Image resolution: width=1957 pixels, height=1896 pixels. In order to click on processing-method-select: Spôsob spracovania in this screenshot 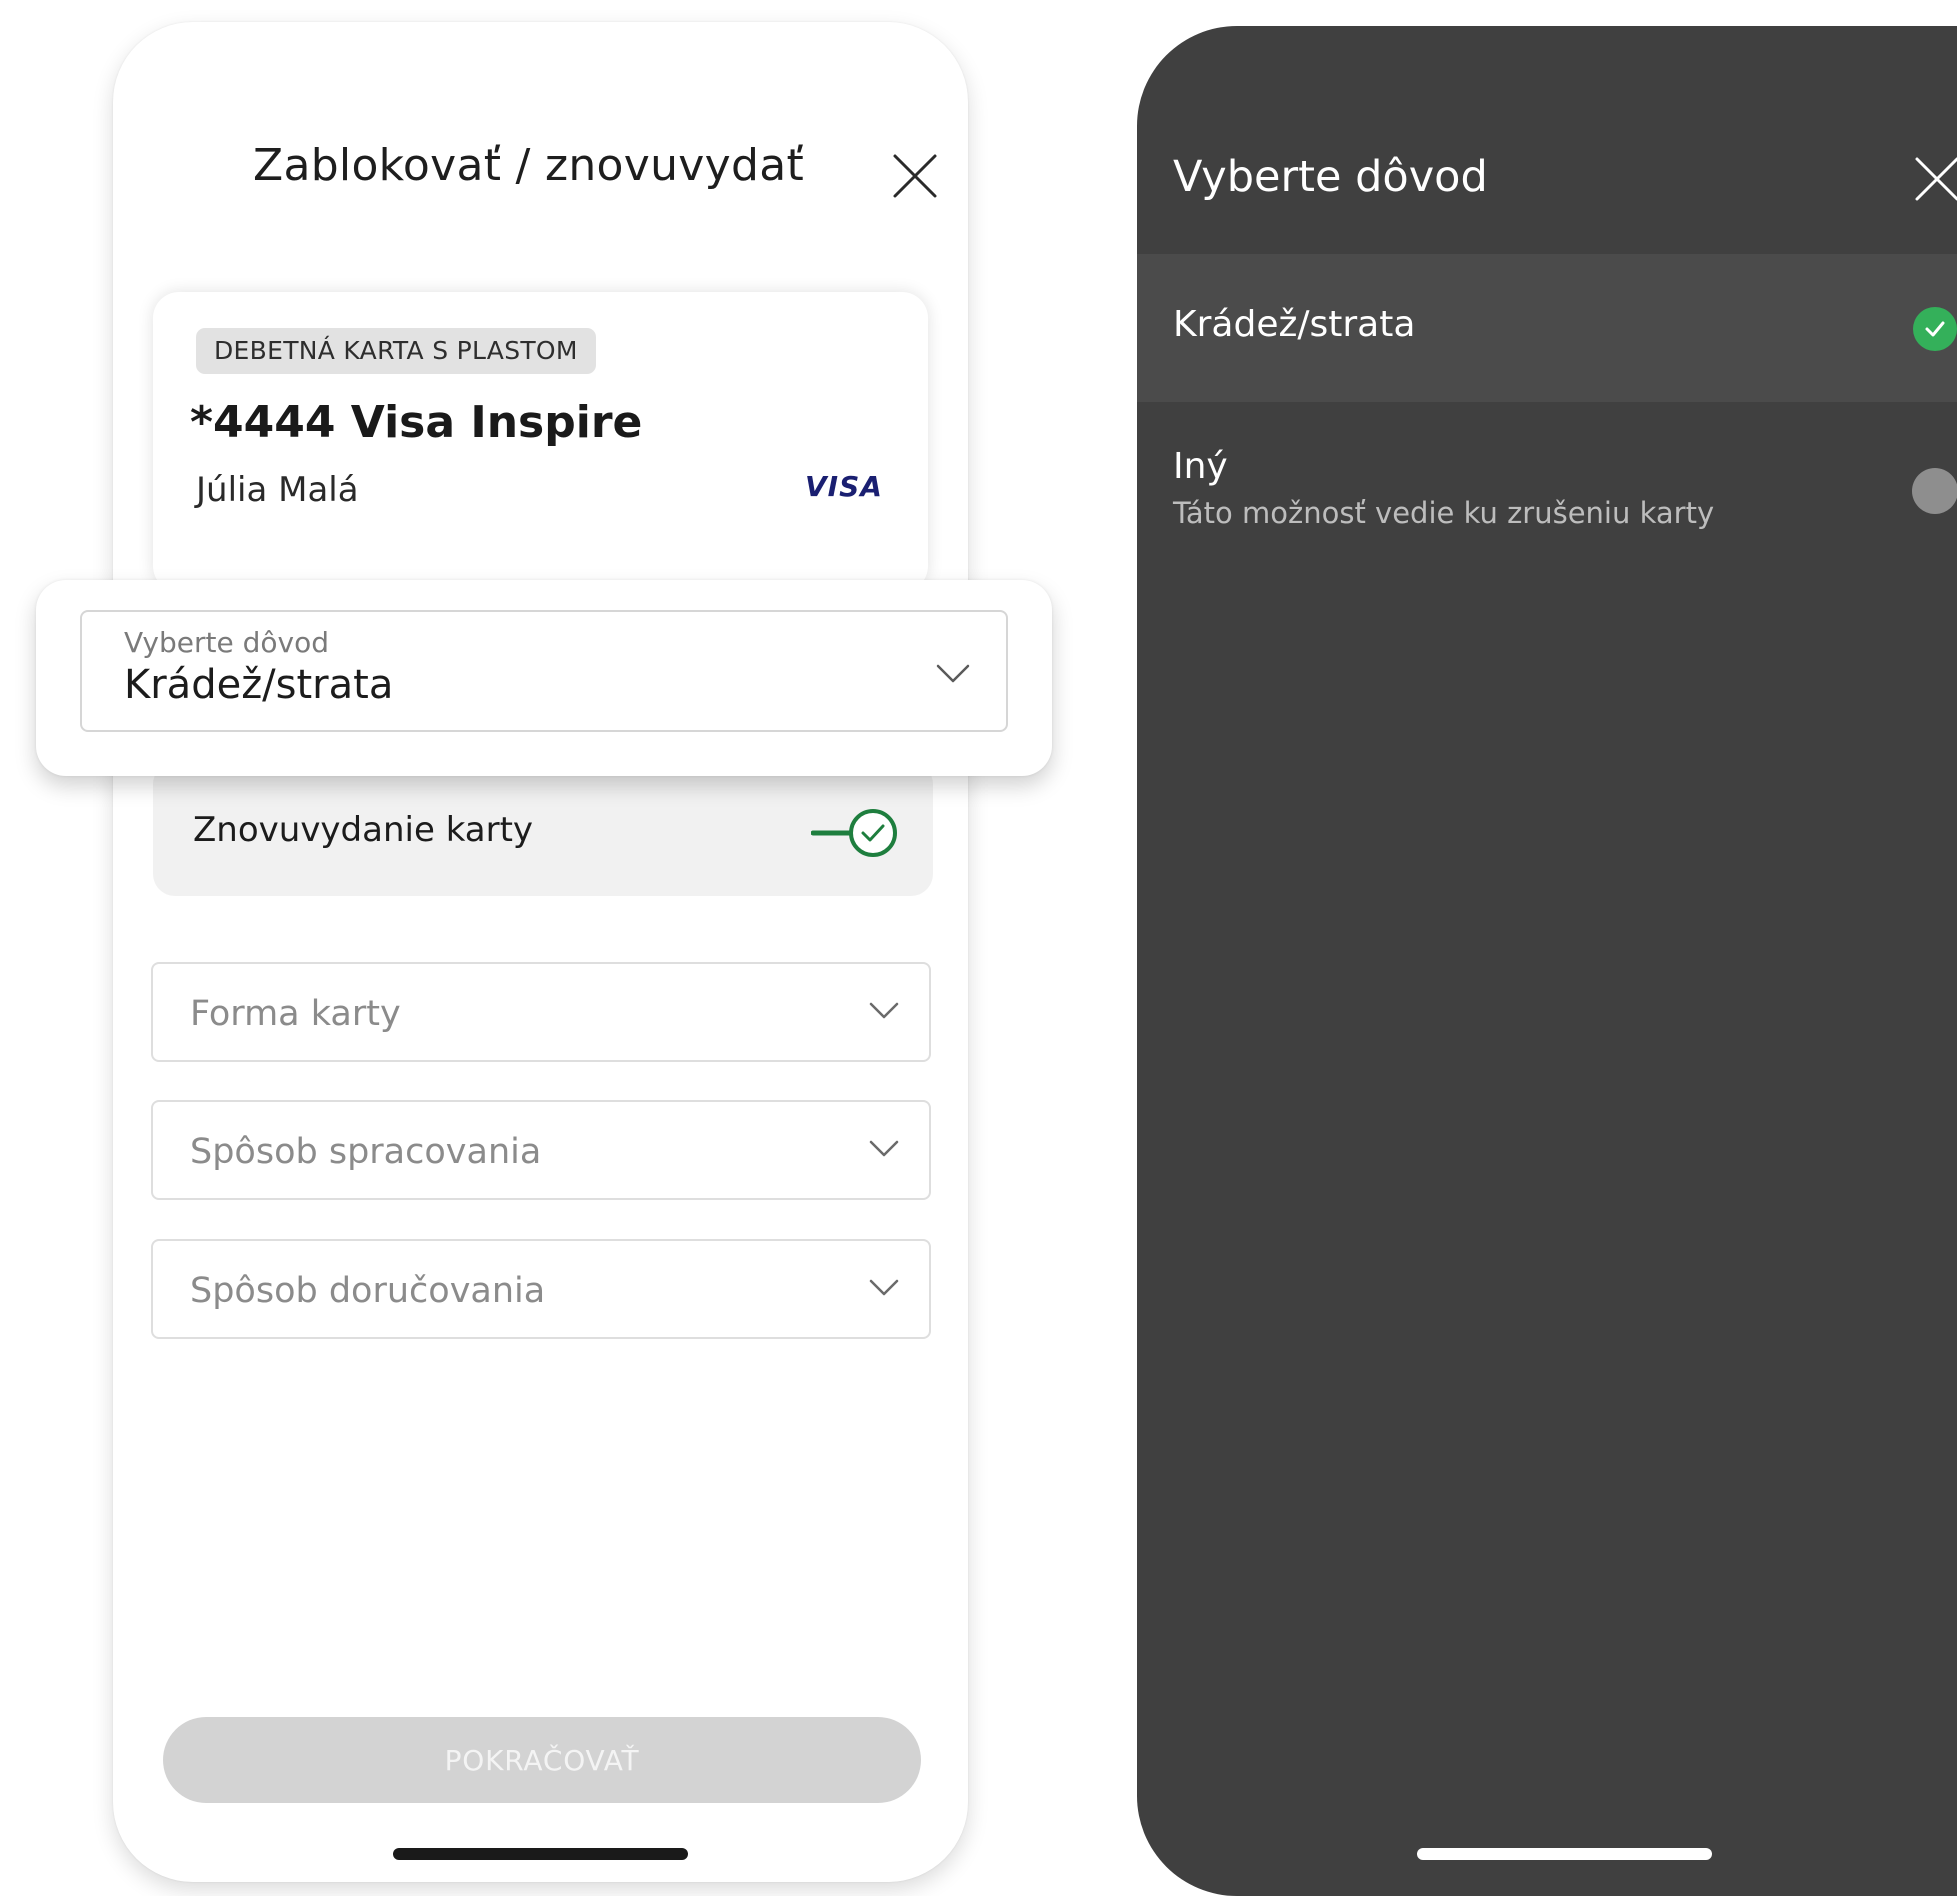, I will do `click(541, 1150)`.